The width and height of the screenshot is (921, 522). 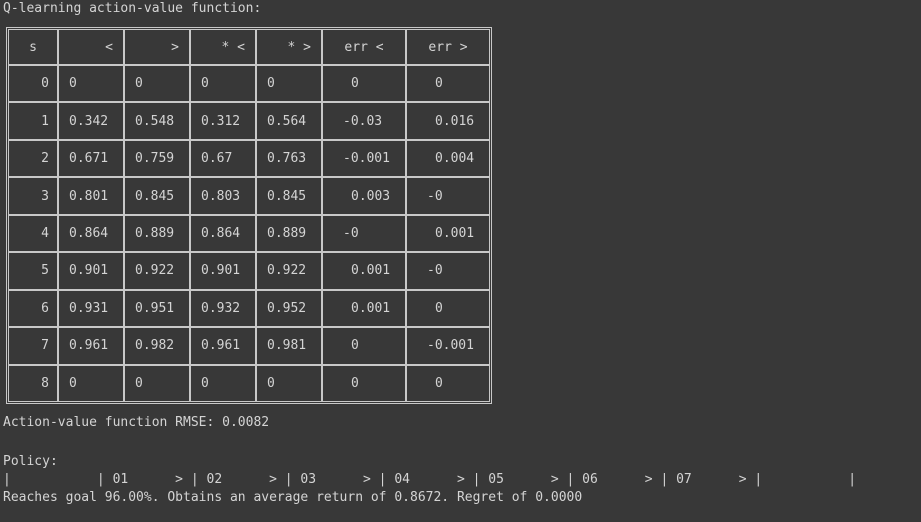 I want to click on table-row: 5 0.901 0.922 0.901 0.922 0.001 -0, so click(x=249, y=271).